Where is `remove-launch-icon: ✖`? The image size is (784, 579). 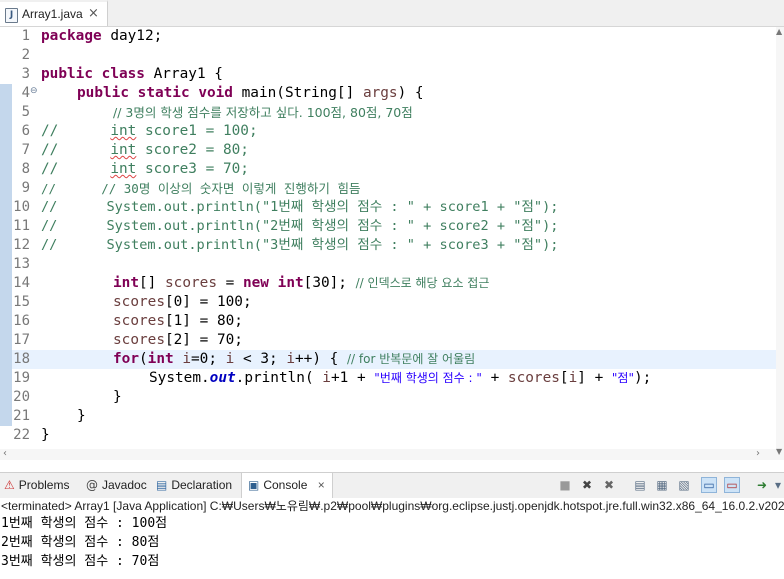
remove-launch-icon: ✖ is located at coordinates (587, 485).